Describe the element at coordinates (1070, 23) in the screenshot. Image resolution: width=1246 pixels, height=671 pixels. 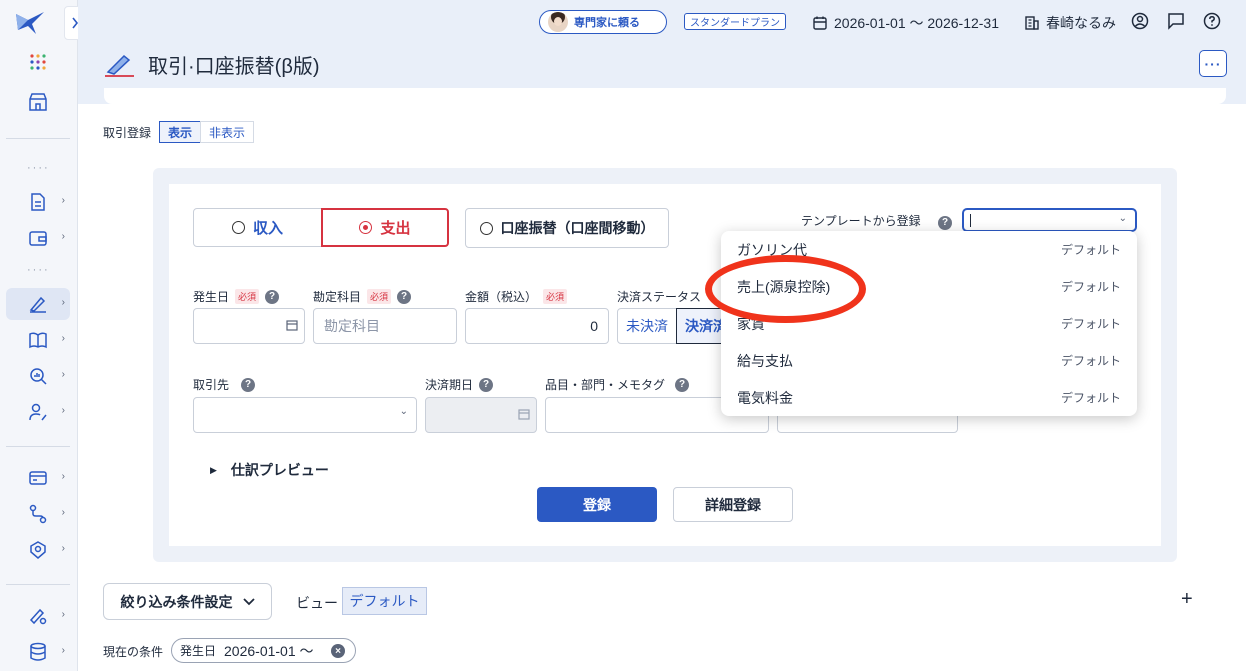
I see `office-selector: 春崎なるみ` at that location.